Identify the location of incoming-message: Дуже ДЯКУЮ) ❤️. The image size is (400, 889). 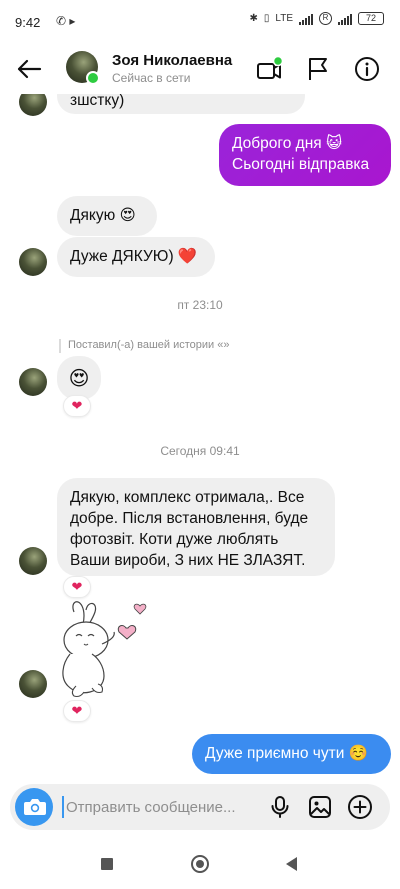
(136, 257).